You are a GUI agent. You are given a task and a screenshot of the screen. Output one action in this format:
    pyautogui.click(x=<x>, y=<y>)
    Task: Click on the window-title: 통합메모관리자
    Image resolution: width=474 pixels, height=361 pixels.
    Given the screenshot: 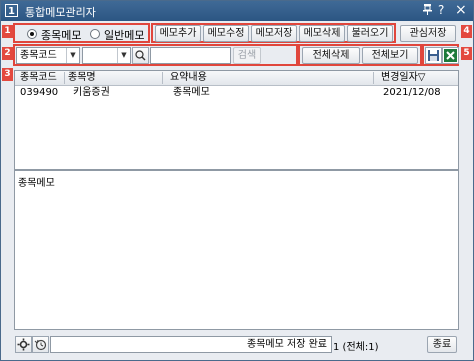 What is the action you would take?
    pyautogui.click(x=60, y=12)
    